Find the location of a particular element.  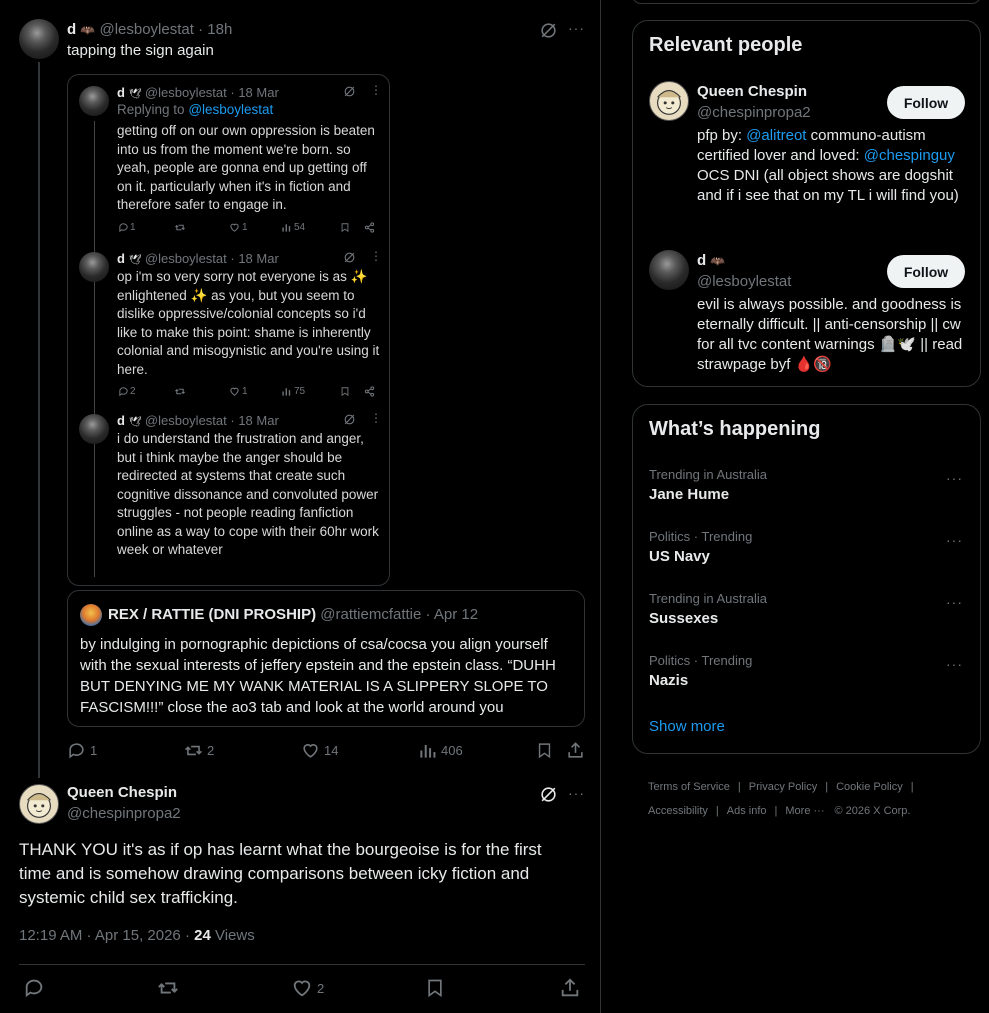

show-more-link: Show more is located at coordinates (687, 726).